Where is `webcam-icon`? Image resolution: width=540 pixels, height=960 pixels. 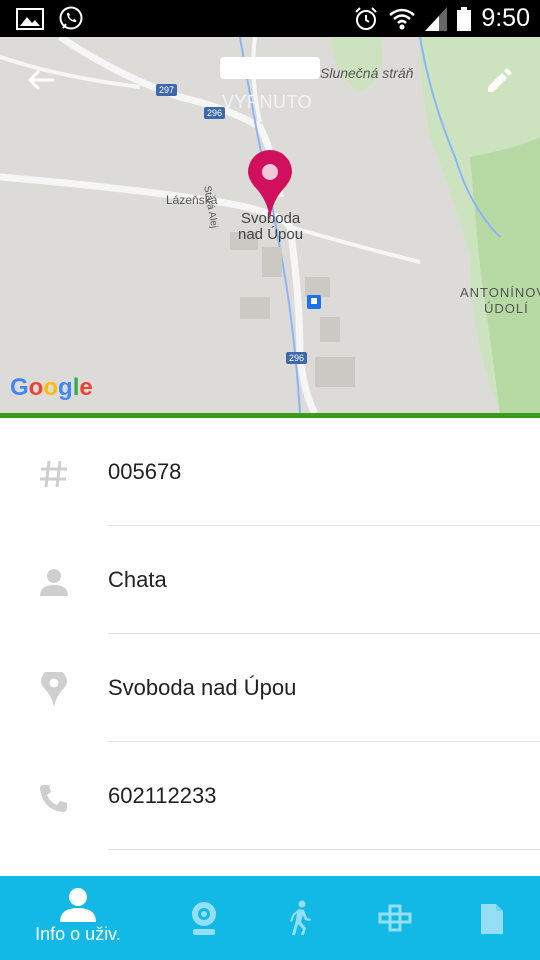
webcam-icon is located at coordinates (204, 918).